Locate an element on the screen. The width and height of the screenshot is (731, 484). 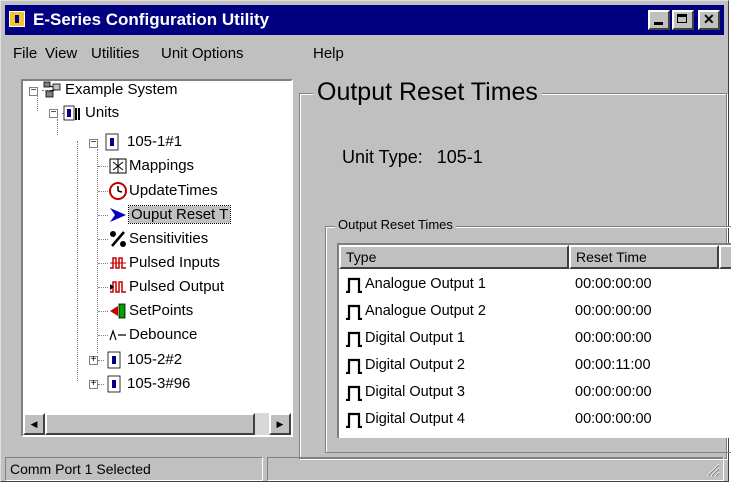
output-type-cell: Digital Output 2 is located at coordinates (415, 365).